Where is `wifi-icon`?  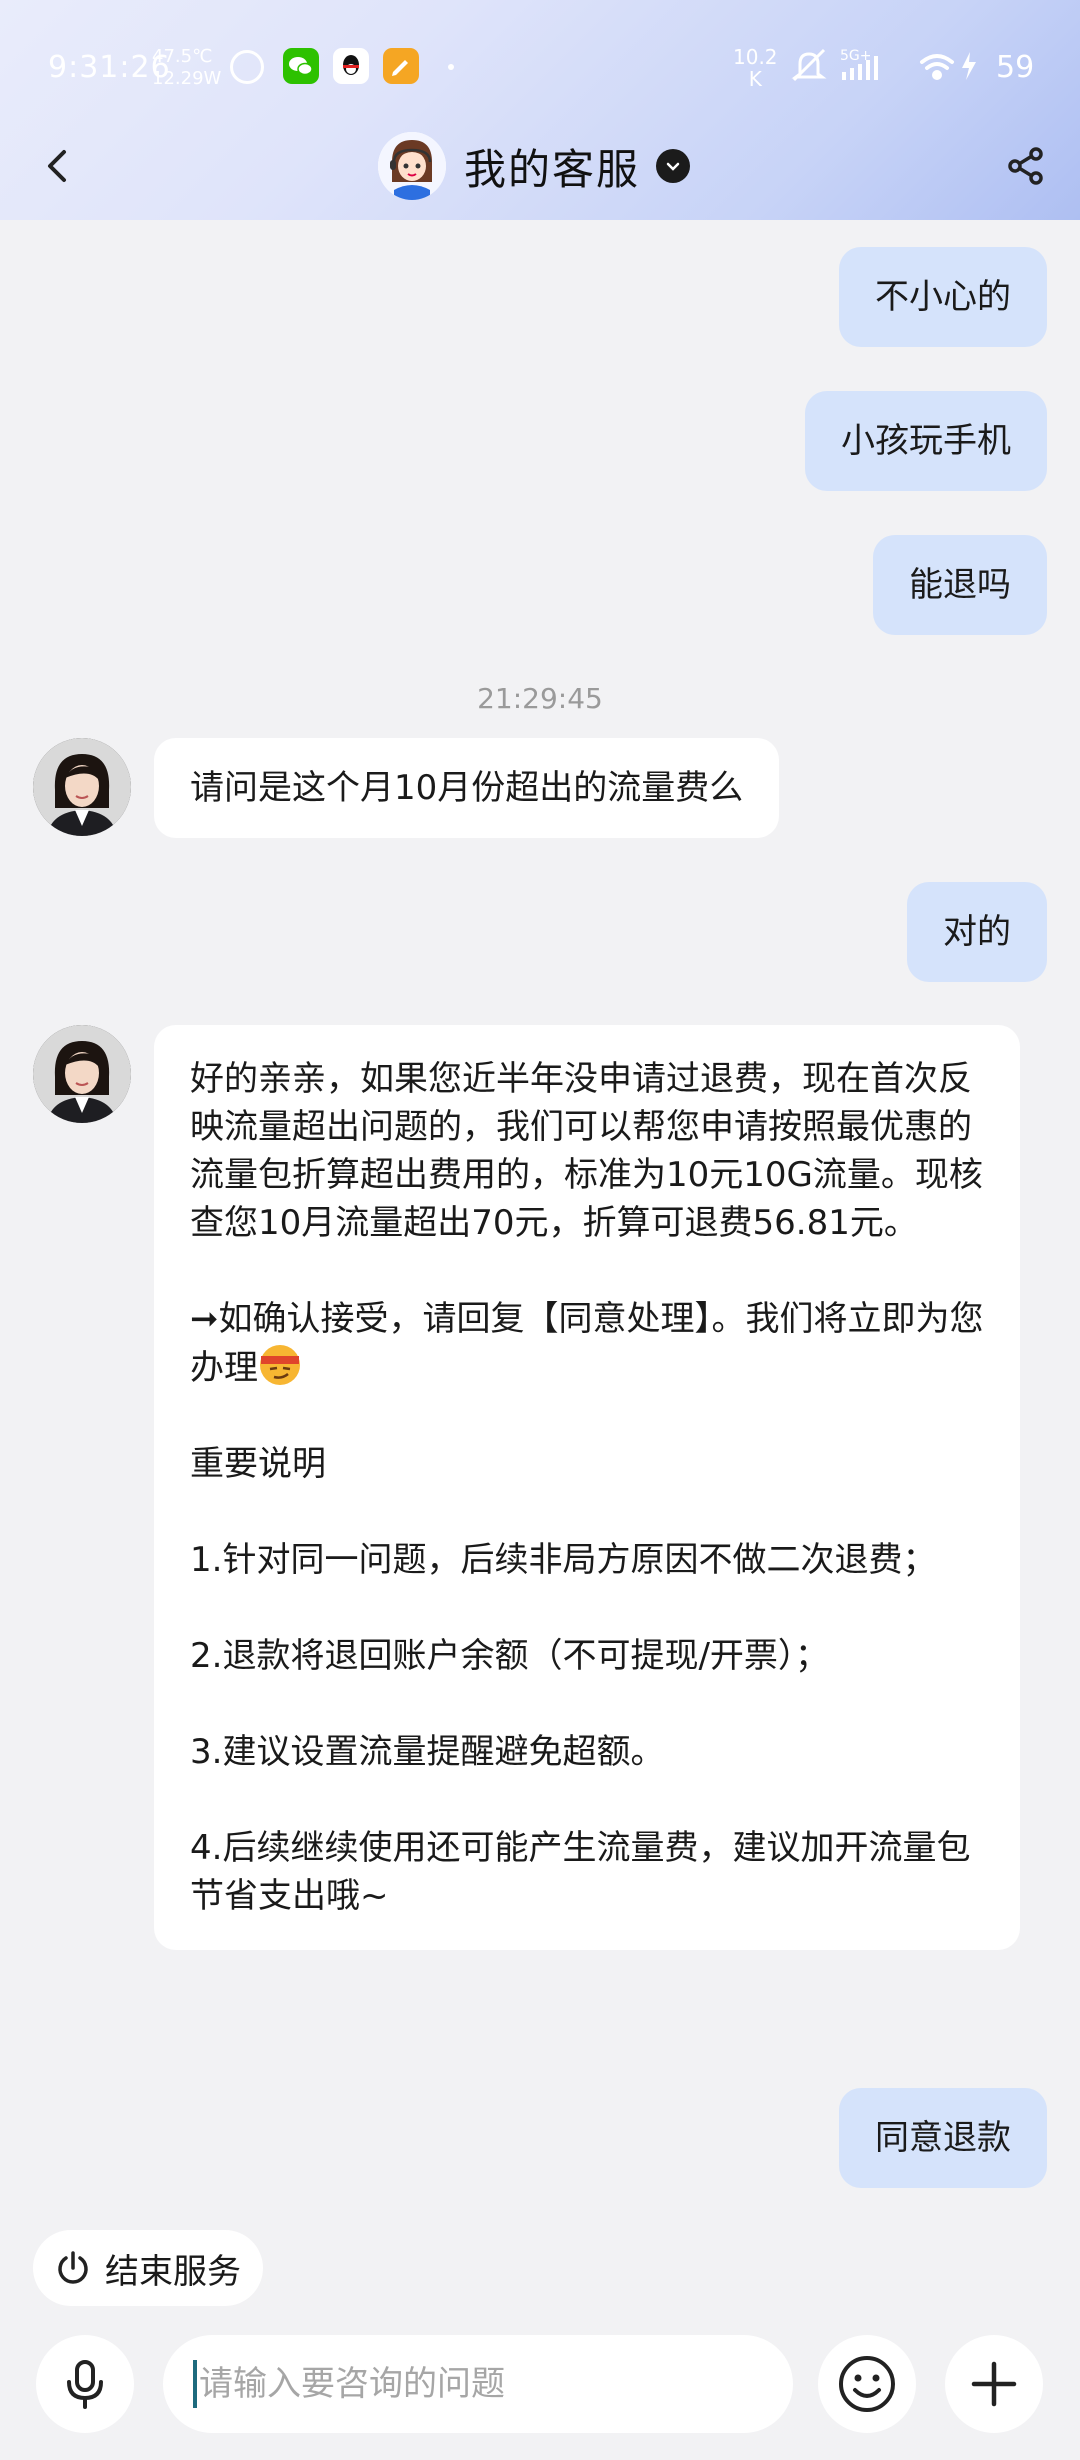
wifi-icon is located at coordinates (937, 67).